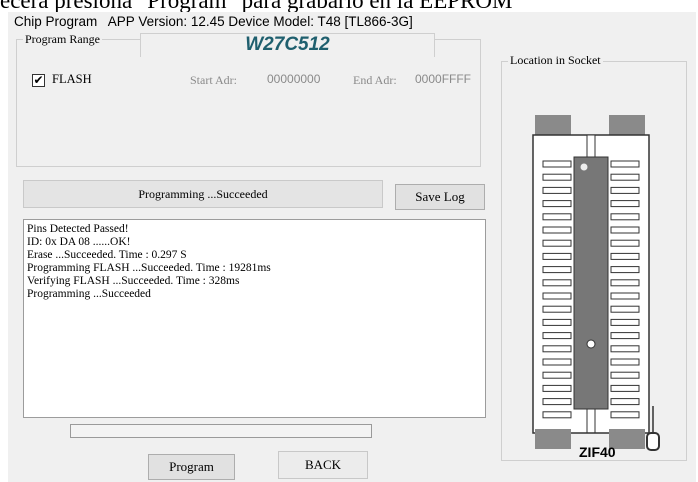  Describe the element at coordinates (323, 465) in the screenshot. I see `back-button: BACK` at that location.